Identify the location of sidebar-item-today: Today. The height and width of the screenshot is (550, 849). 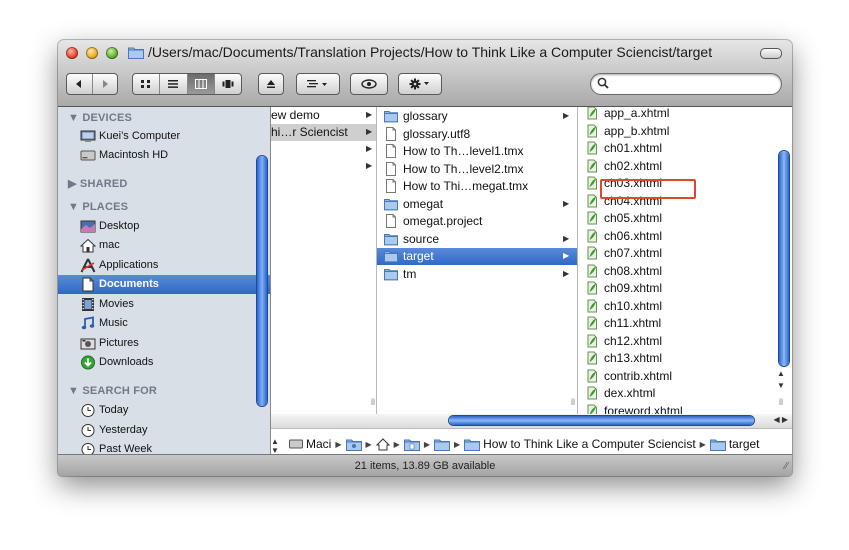
(164, 410).